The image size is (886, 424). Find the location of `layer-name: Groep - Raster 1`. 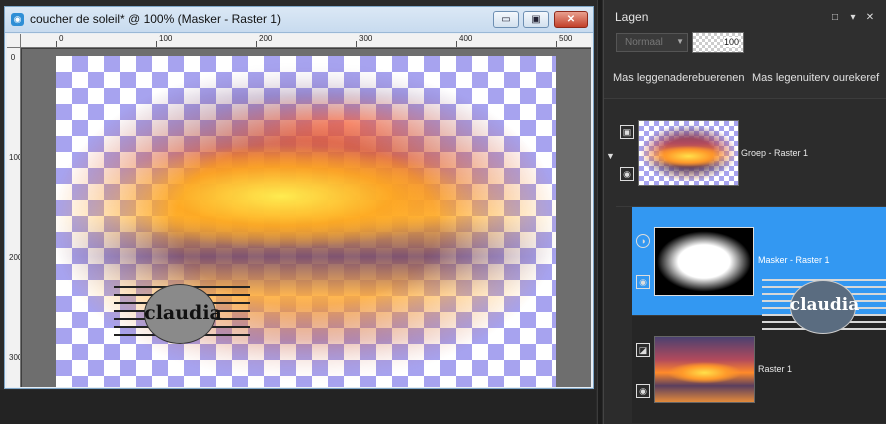

layer-name: Groep - Raster 1 is located at coordinates (775, 153).